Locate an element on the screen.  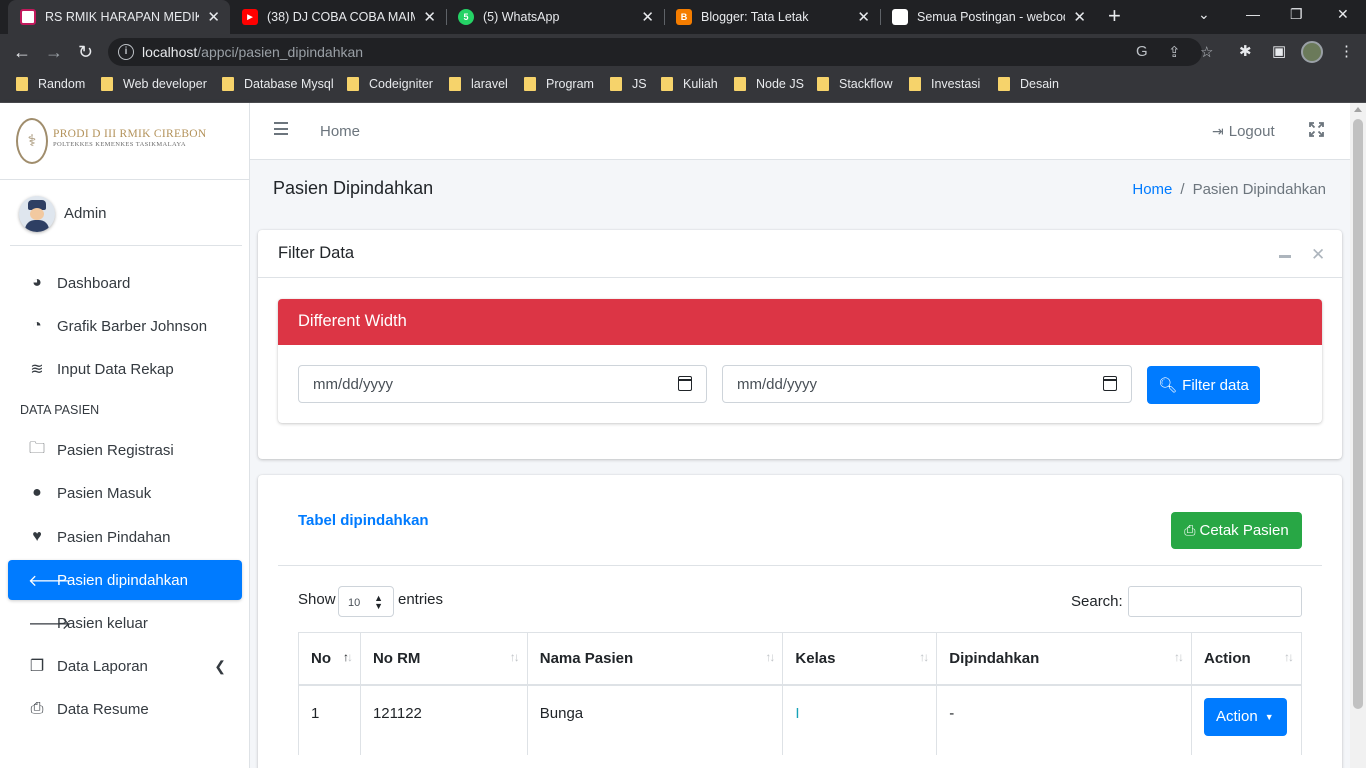
avatar is located at coordinates (37, 214).